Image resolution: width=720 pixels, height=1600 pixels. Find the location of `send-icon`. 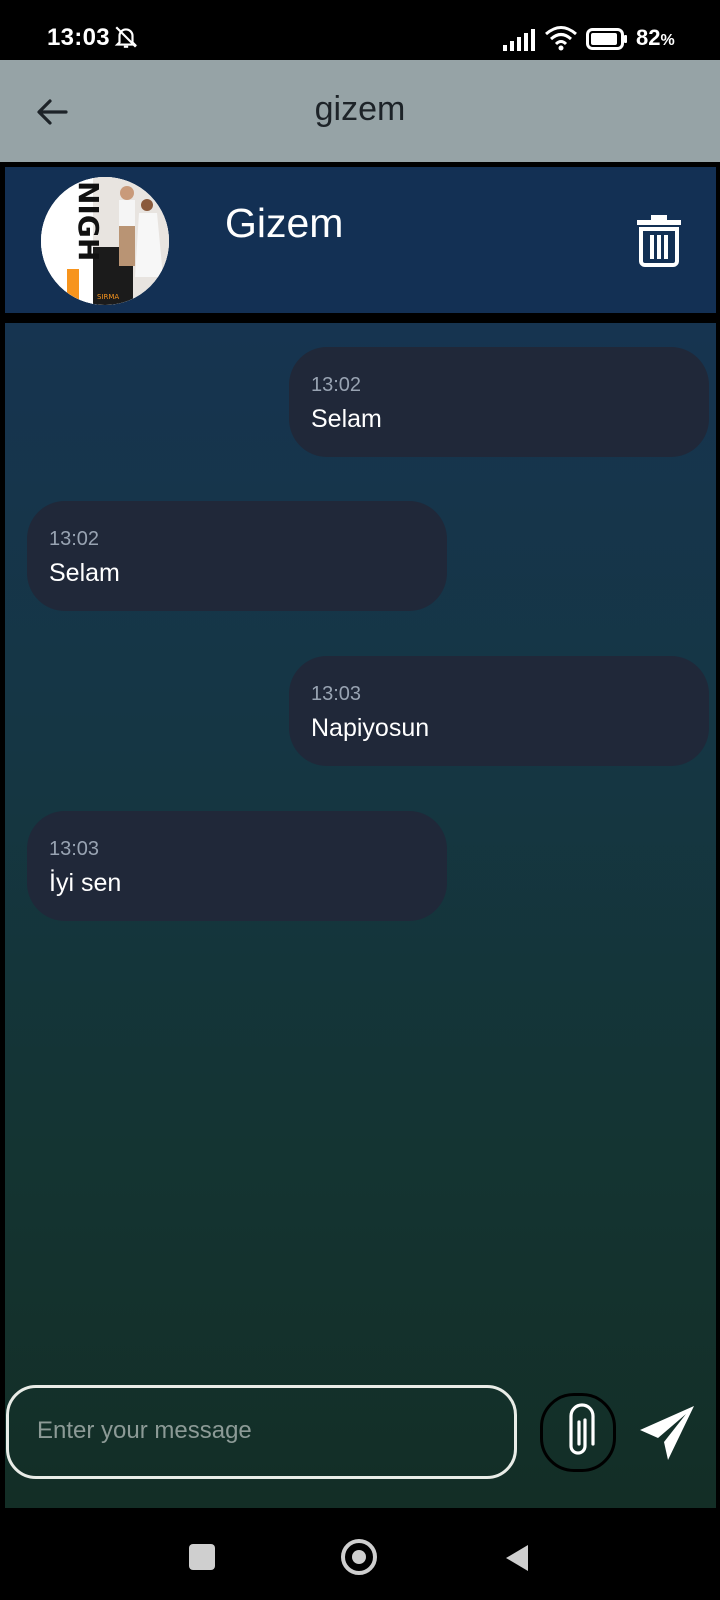

send-icon is located at coordinates (667, 1433).